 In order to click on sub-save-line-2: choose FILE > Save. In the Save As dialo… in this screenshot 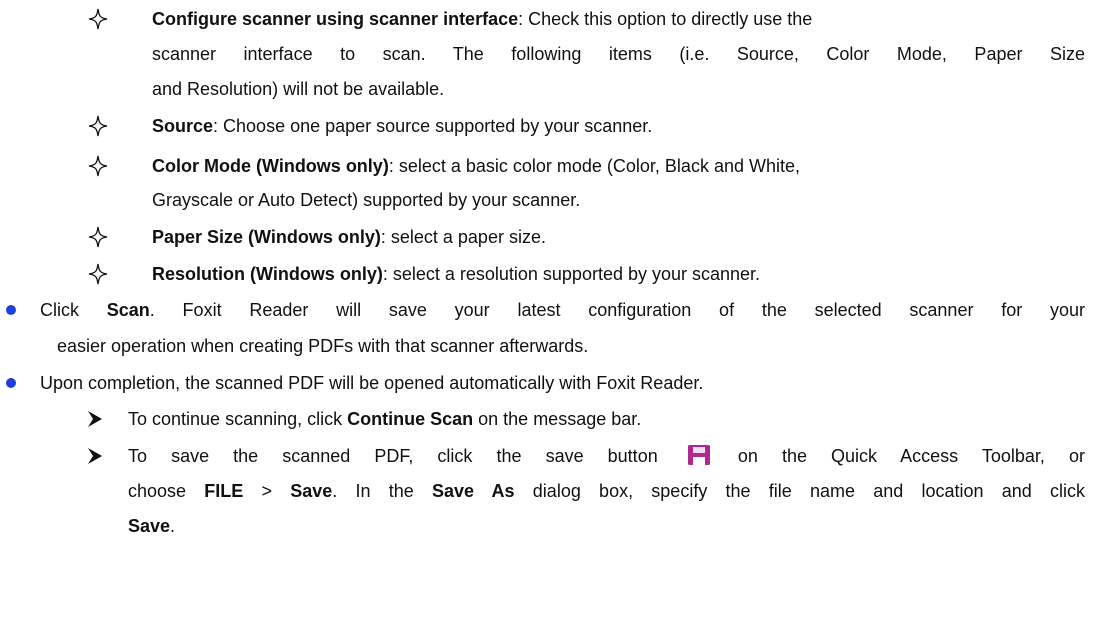, I will do `click(607, 491)`.